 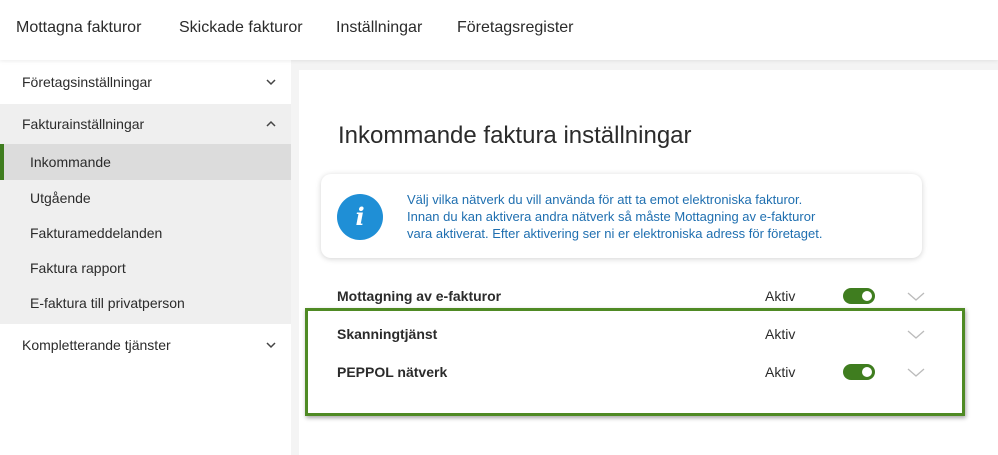 I want to click on service-name: PEPPOL nätverk, so click(x=392, y=372).